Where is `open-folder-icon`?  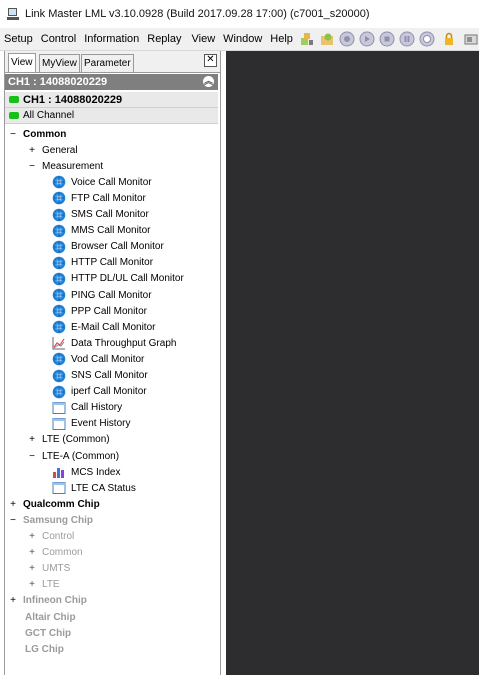 open-folder-icon is located at coordinates (327, 39).